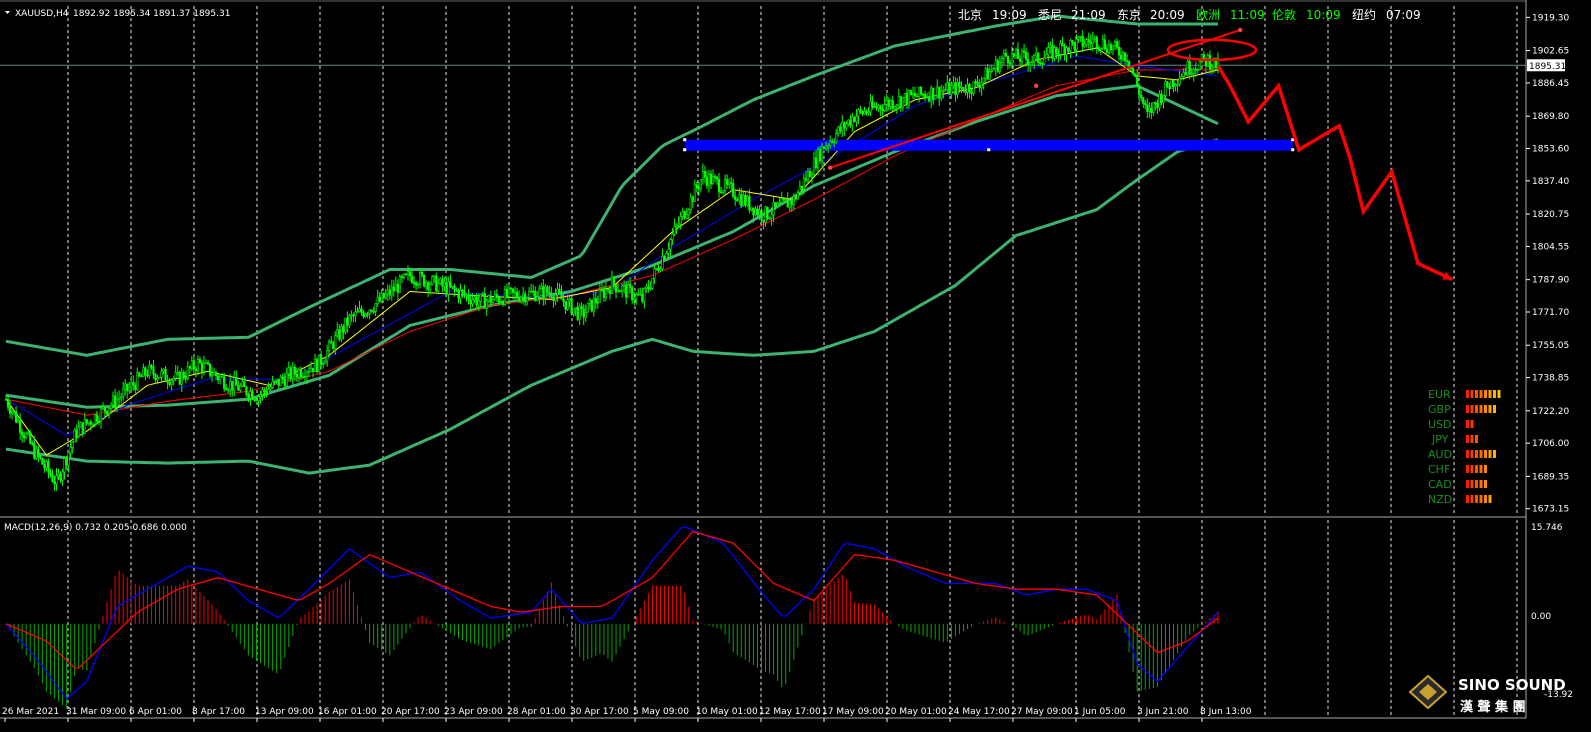 This screenshot has width=1591, height=732. Describe the element at coordinates (1550, 52) in the screenshot. I see `price-tick-label: 1902.65` at that location.